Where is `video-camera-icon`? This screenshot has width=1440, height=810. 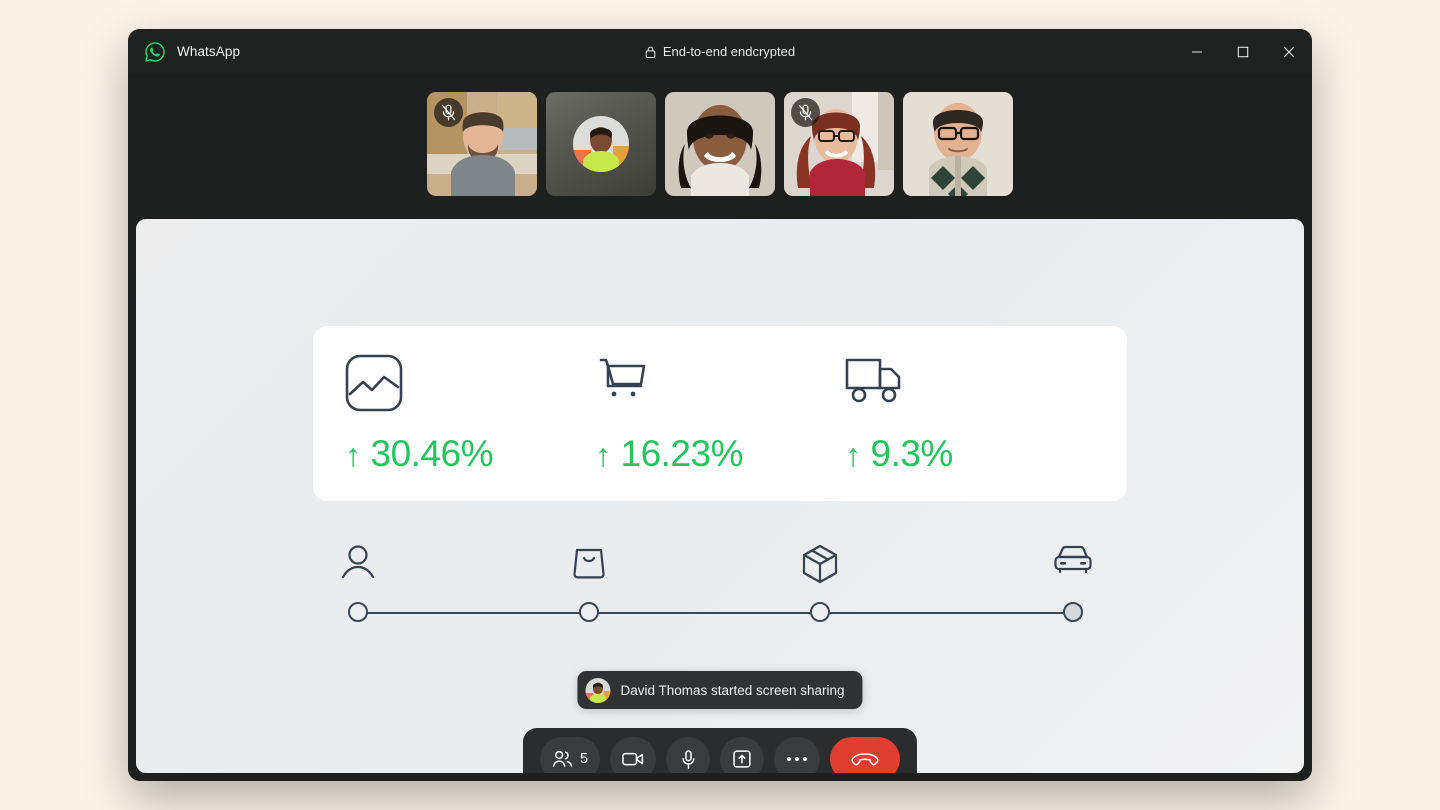
video-camera-icon is located at coordinates (633, 759).